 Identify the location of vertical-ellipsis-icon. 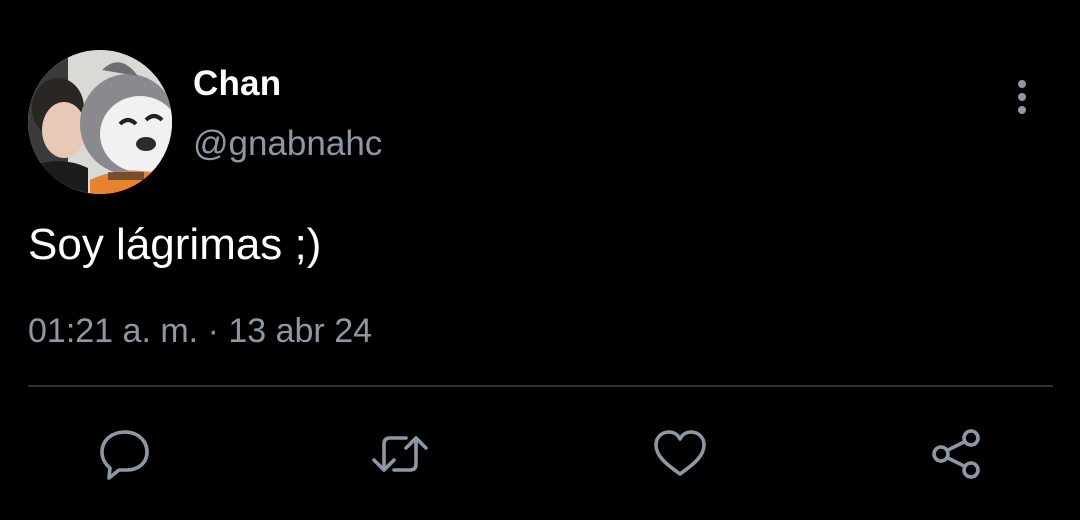
(1022, 97).